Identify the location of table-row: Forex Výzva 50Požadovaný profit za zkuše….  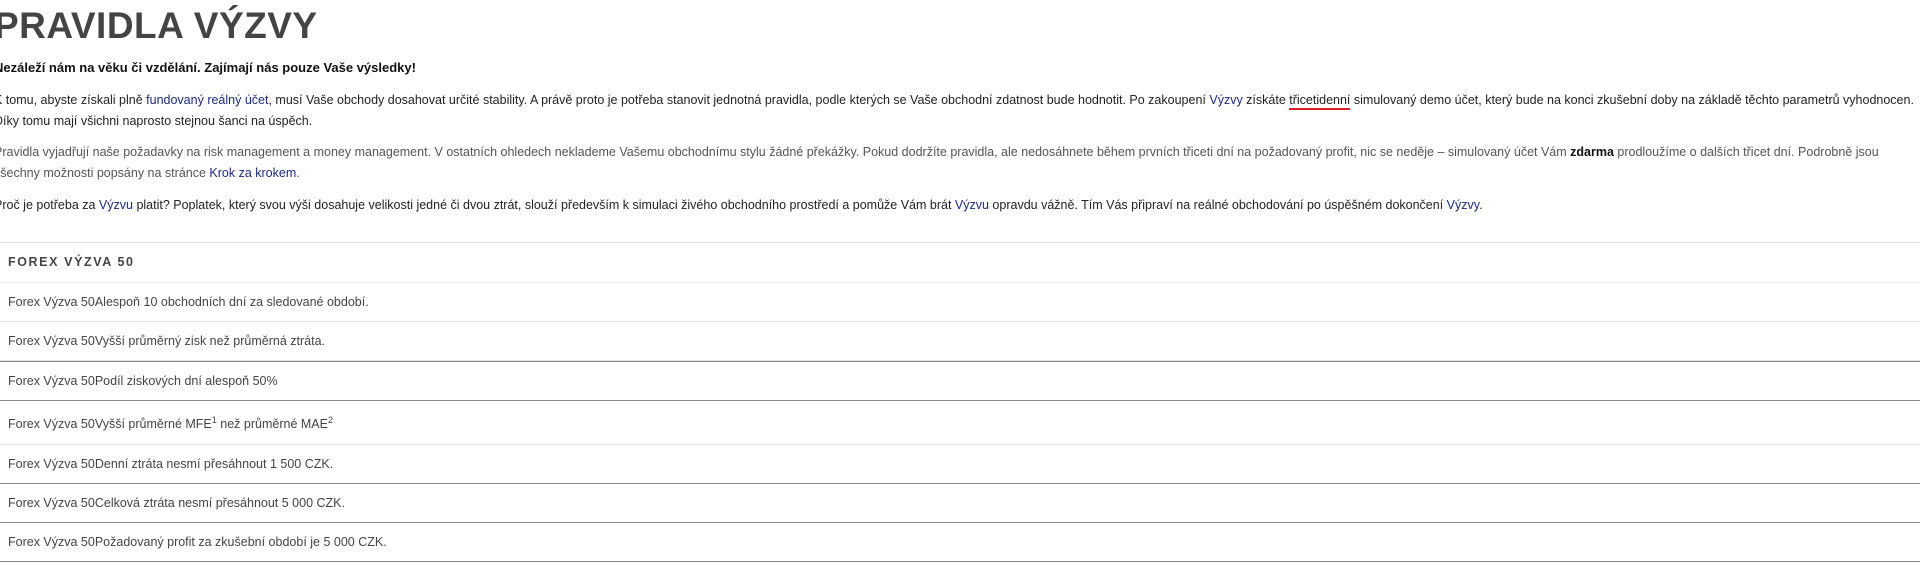
(960, 542).